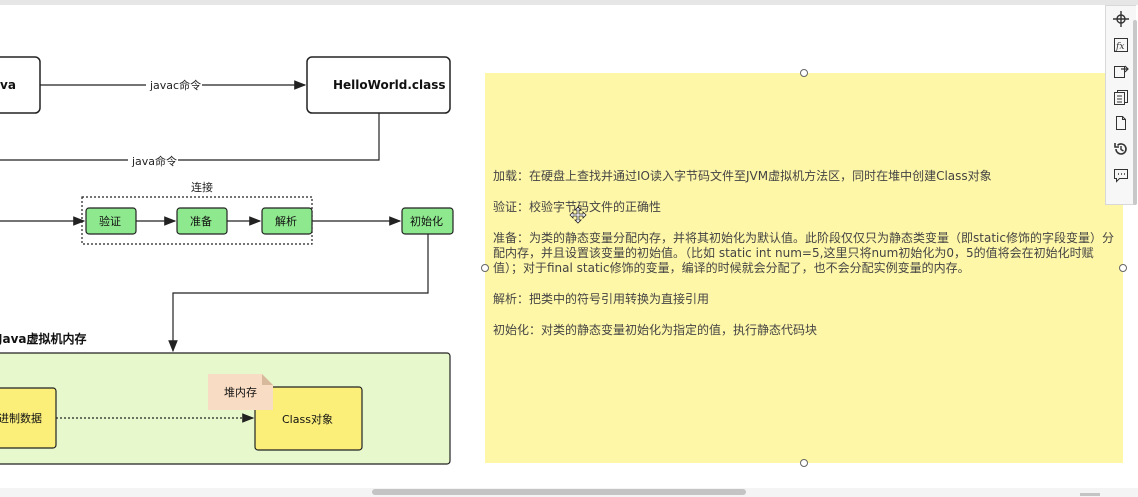 The image size is (1138, 497). I want to click on binary-data-node: 进制数据, so click(28, 418).